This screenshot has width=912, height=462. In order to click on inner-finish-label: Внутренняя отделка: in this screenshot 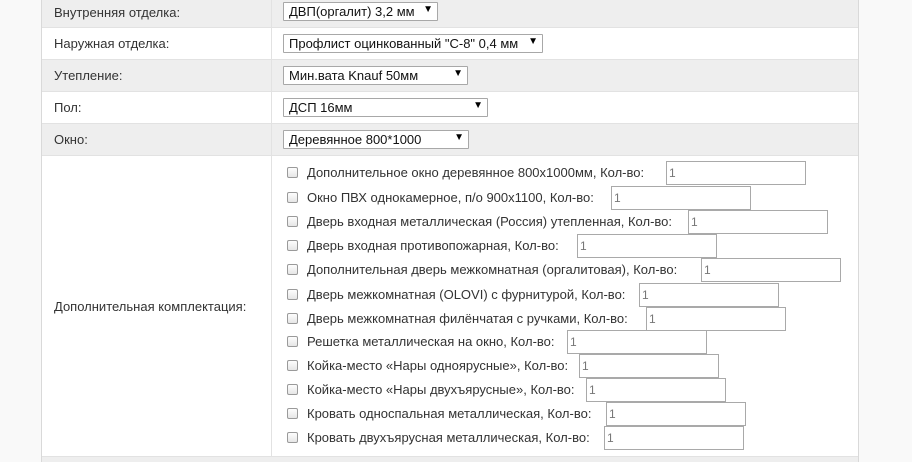, I will do `click(117, 12)`.